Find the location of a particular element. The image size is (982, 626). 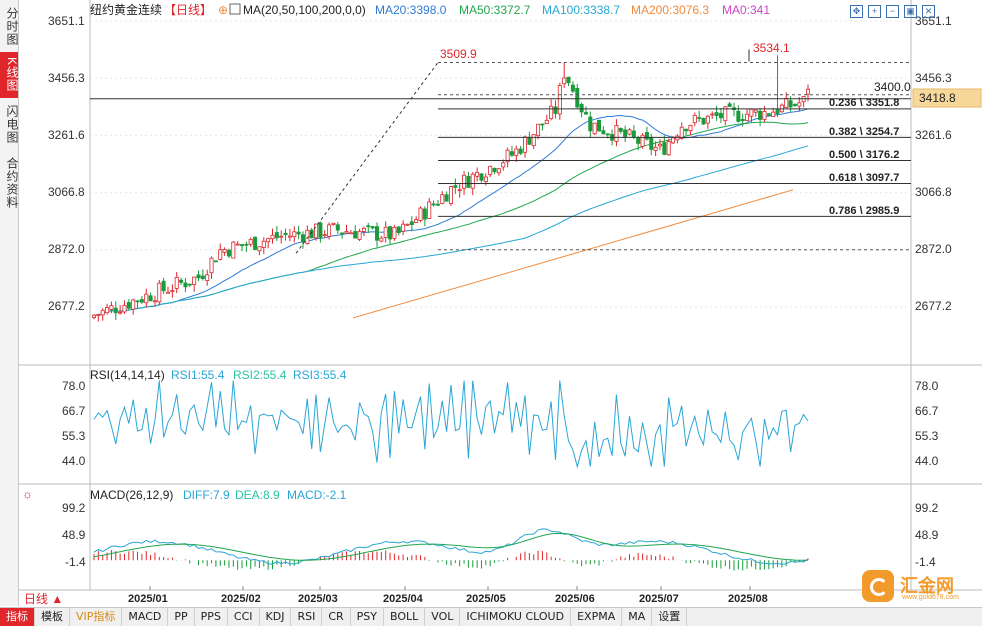

macd-tick-right: 48.9 is located at coordinates (927, 535).